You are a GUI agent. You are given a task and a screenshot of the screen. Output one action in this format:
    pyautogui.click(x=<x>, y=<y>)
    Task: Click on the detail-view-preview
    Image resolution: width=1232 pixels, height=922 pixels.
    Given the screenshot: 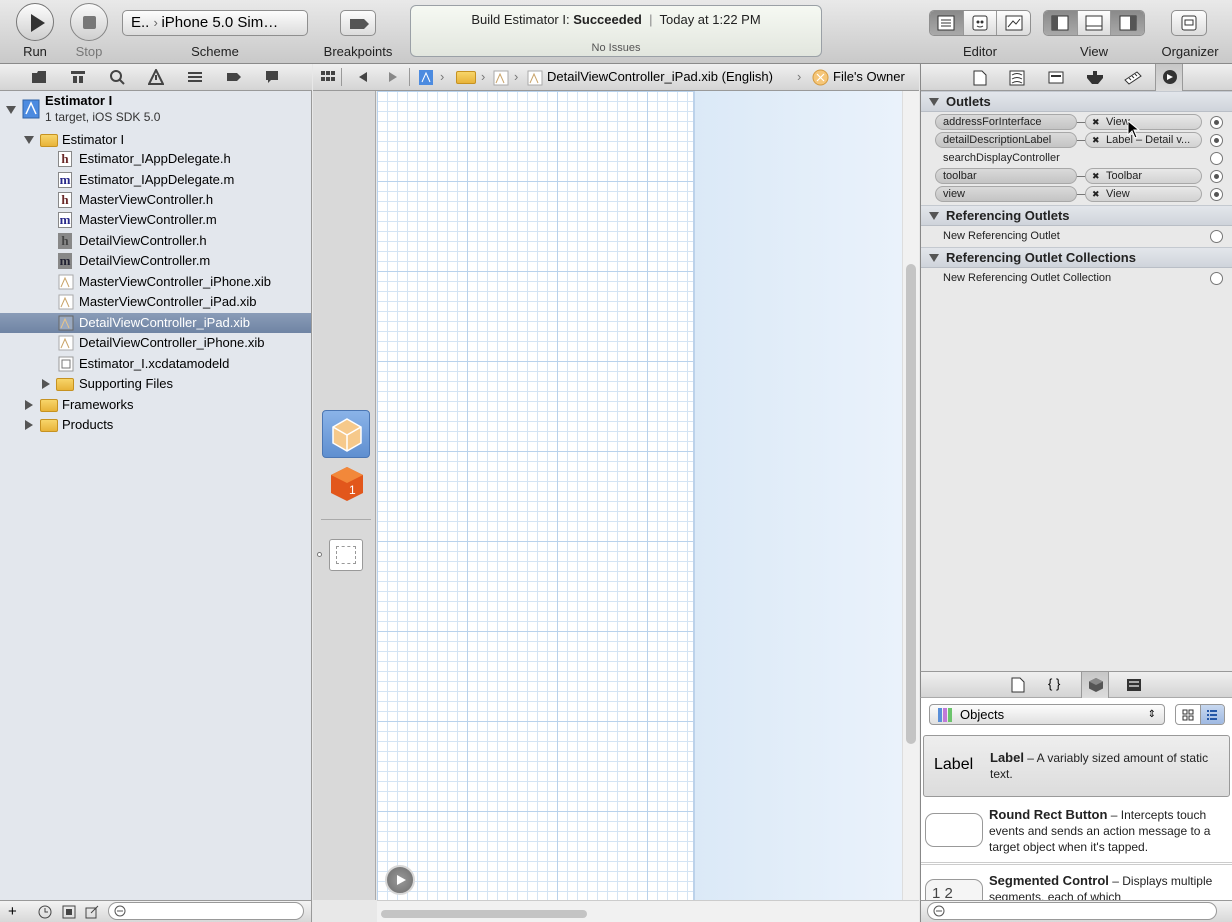 What is the action you would take?
    pyautogui.click(x=797, y=495)
    